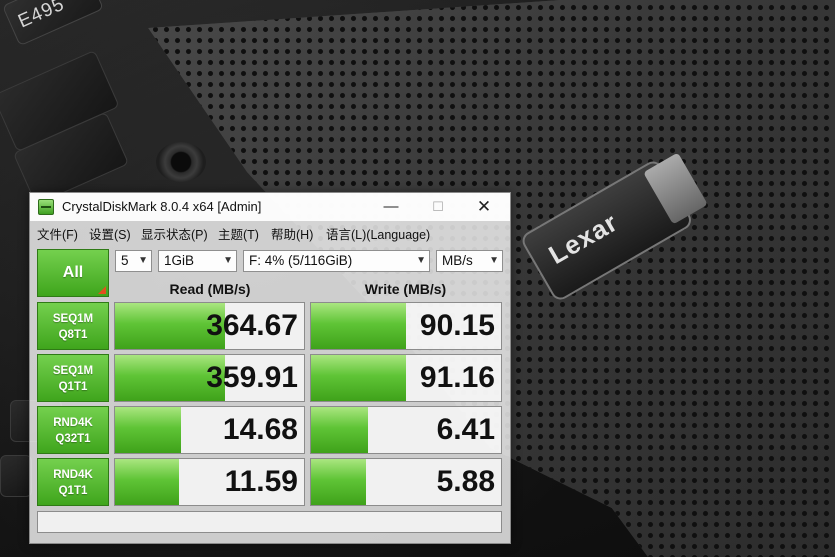  Describe the element at coordinates (181, 162) in the screenshot. I see `power-button` at that location.